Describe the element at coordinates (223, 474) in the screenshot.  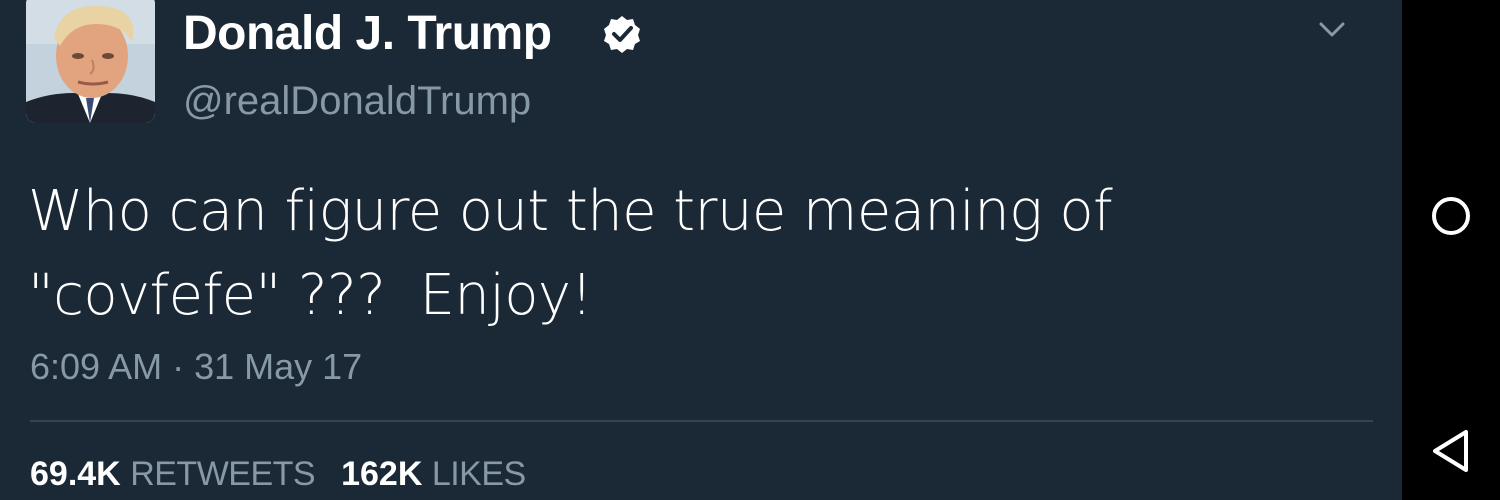
I see `retweets-label: RETWEETS` at that location.